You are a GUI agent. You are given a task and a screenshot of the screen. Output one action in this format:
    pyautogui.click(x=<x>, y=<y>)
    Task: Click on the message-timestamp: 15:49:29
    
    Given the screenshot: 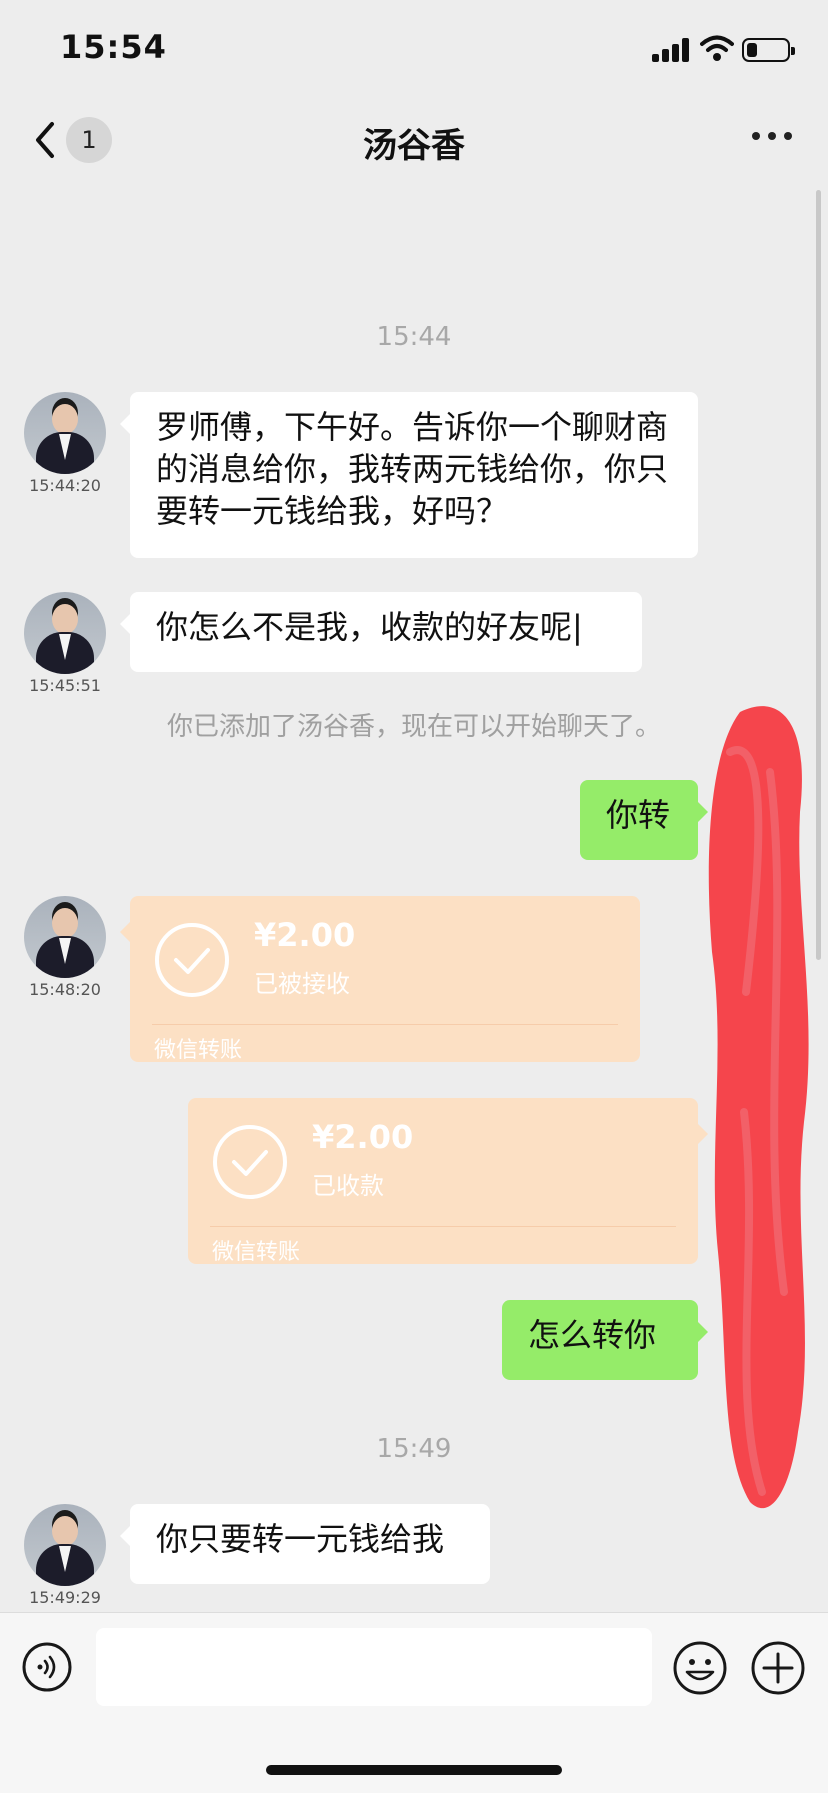 What is the action you would take?
    pyautogui.click(x=65, y=1597)
    